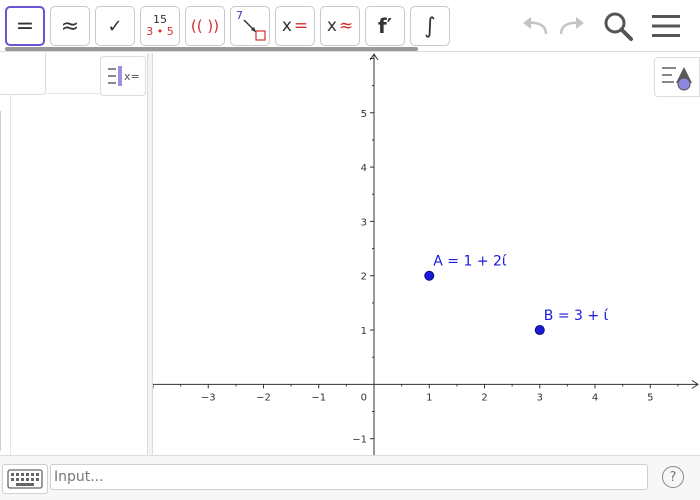 The image size is (700, 500). I want to click on checkmark-icon: ✓, so click(115, 26).